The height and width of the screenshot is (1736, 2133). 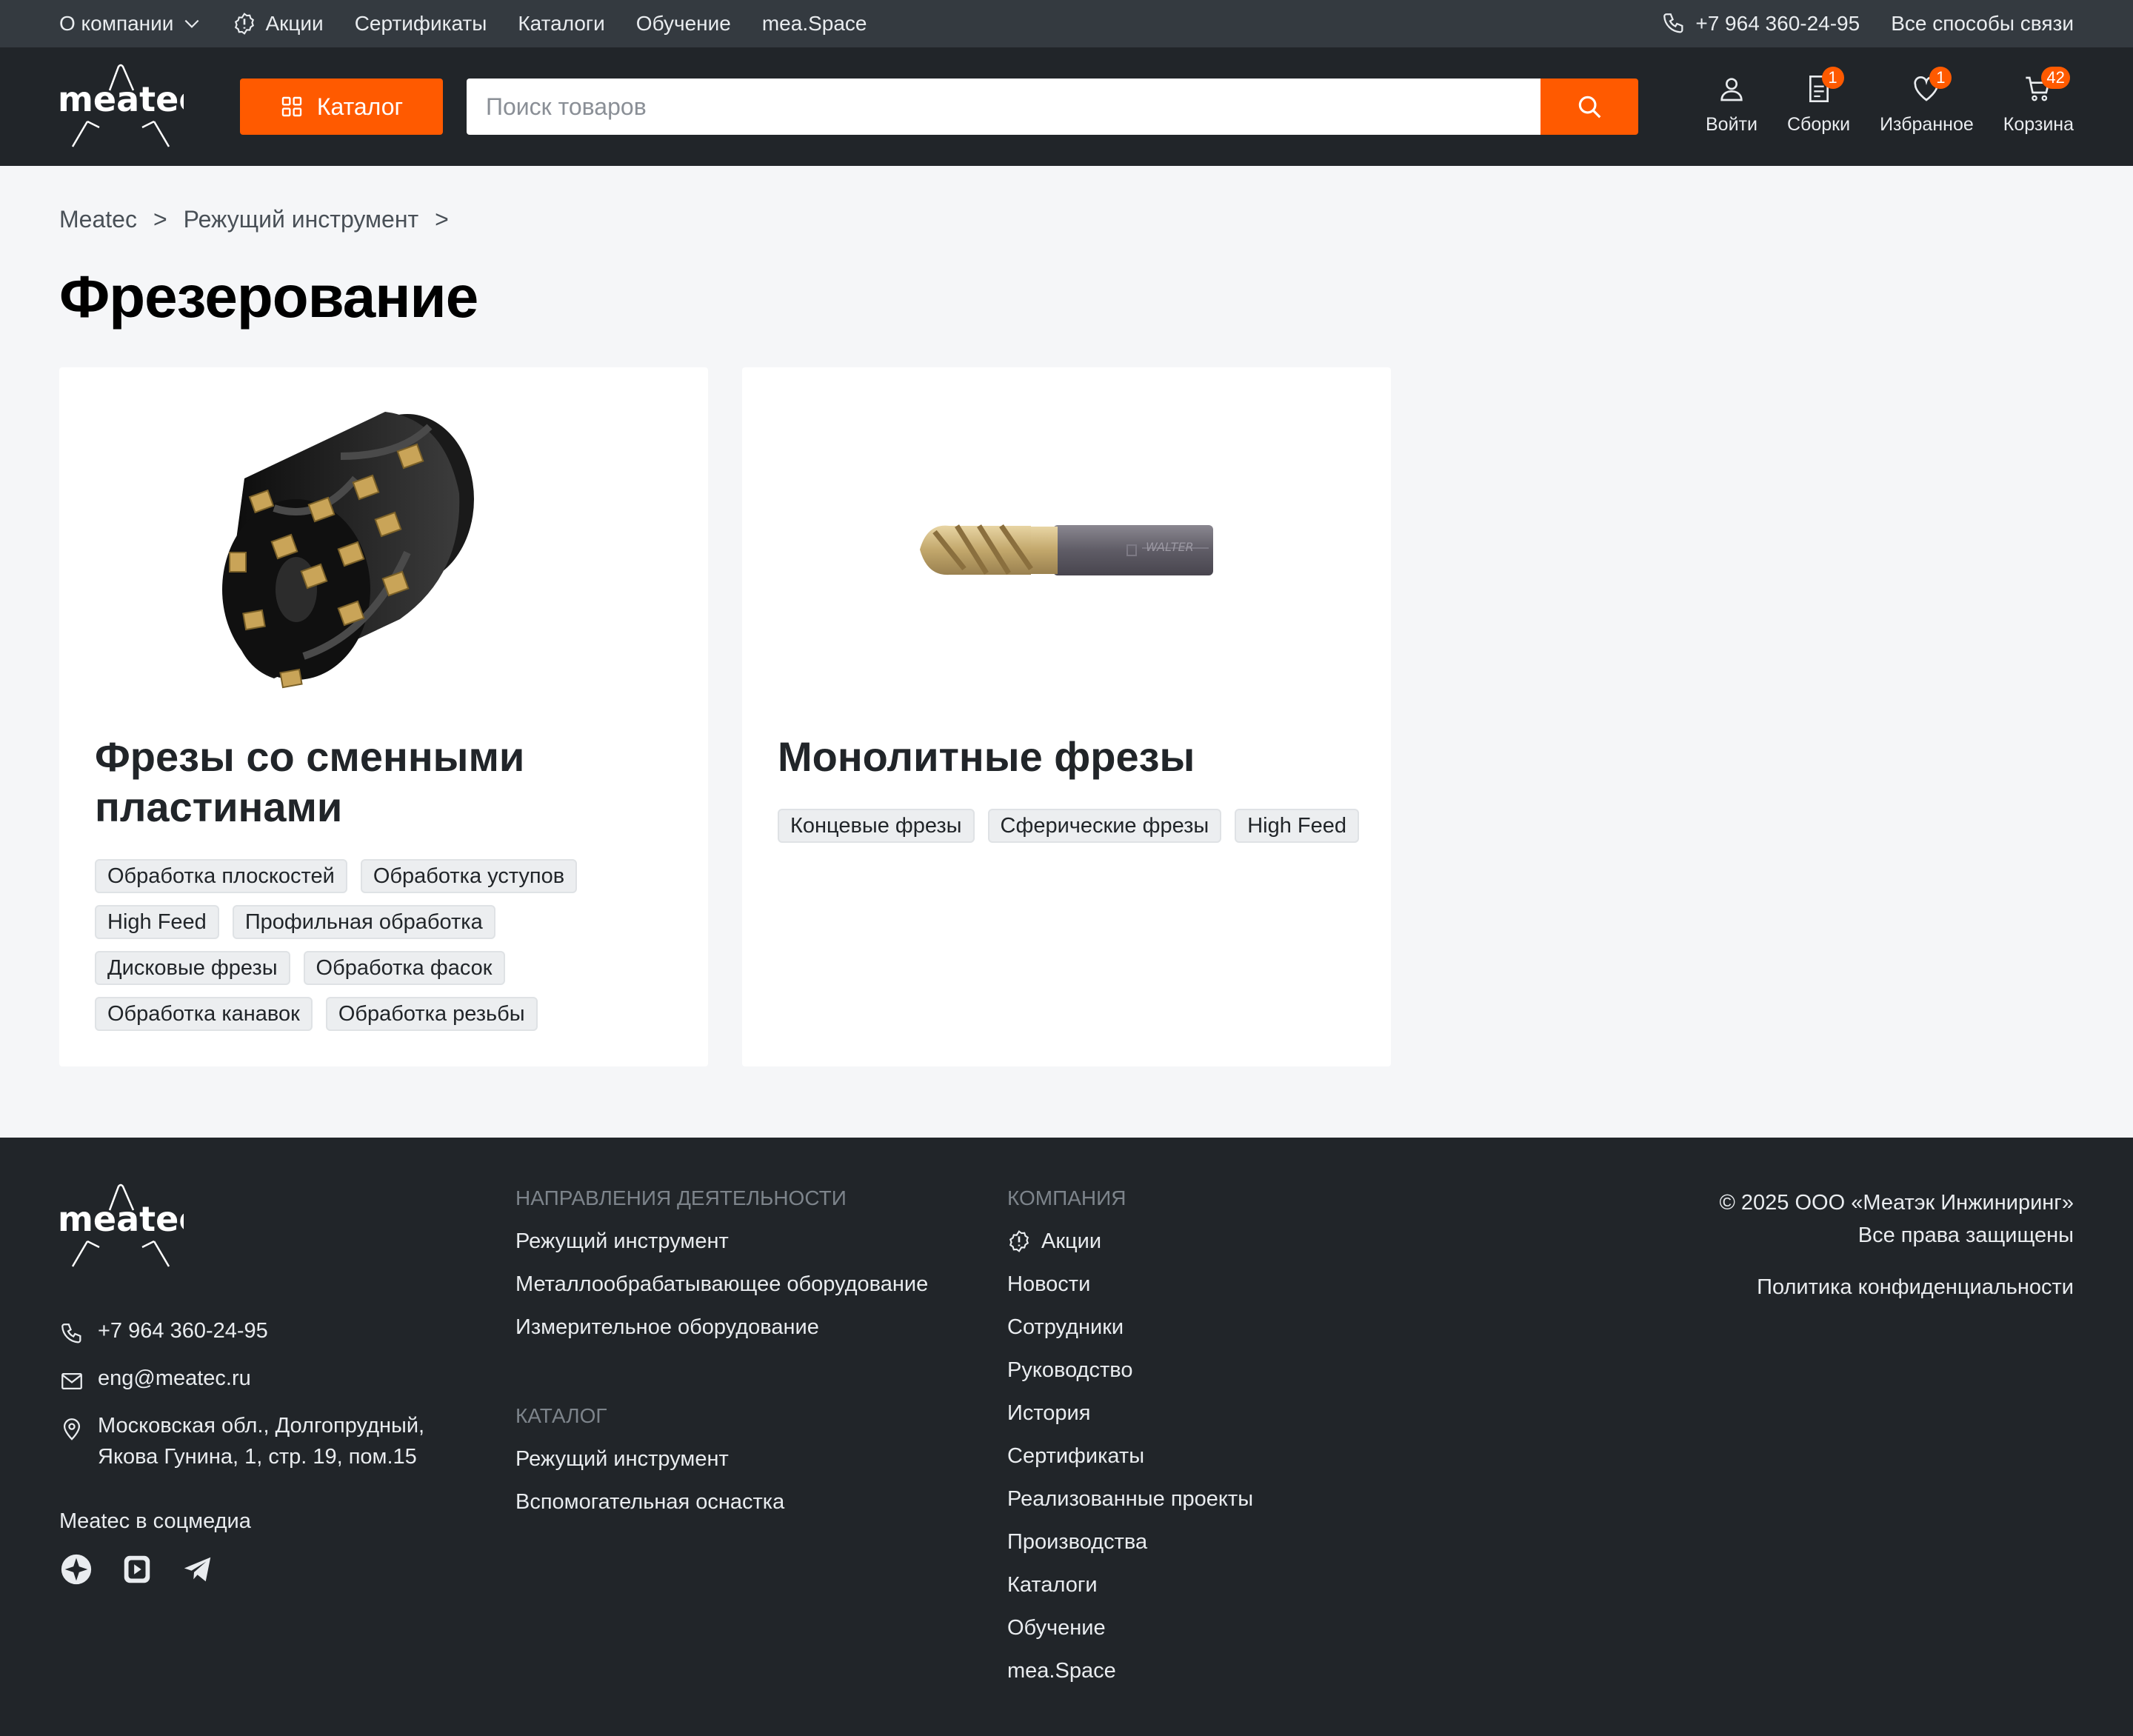 I want to click on search-icon, so click(x=1589, y=107).